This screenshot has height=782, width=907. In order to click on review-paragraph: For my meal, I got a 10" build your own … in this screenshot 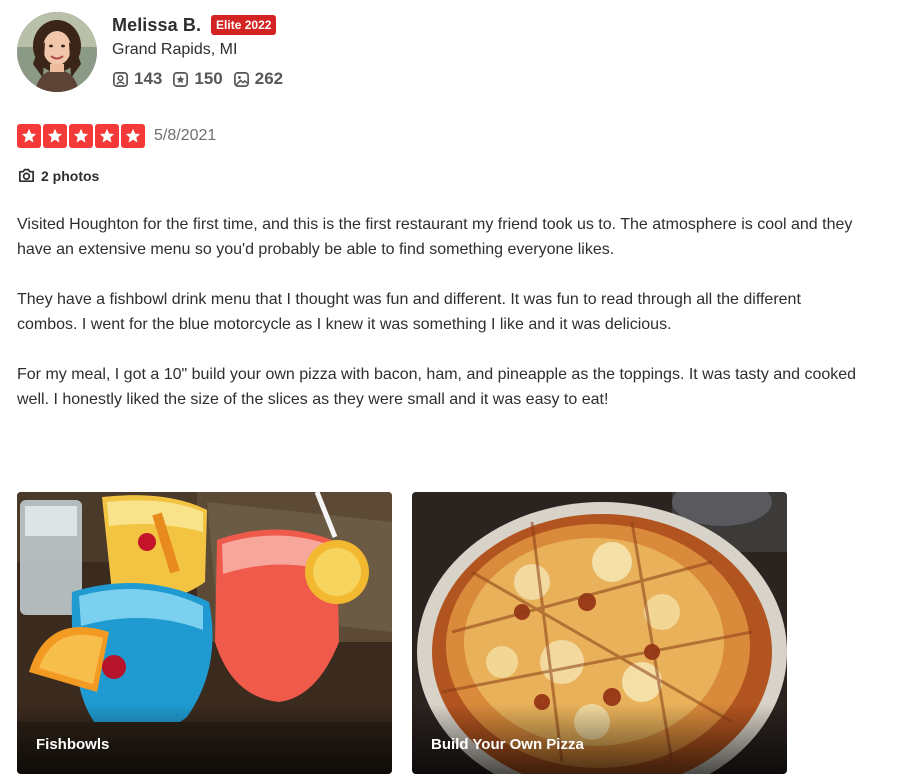, I will do `click(437, 387)`.